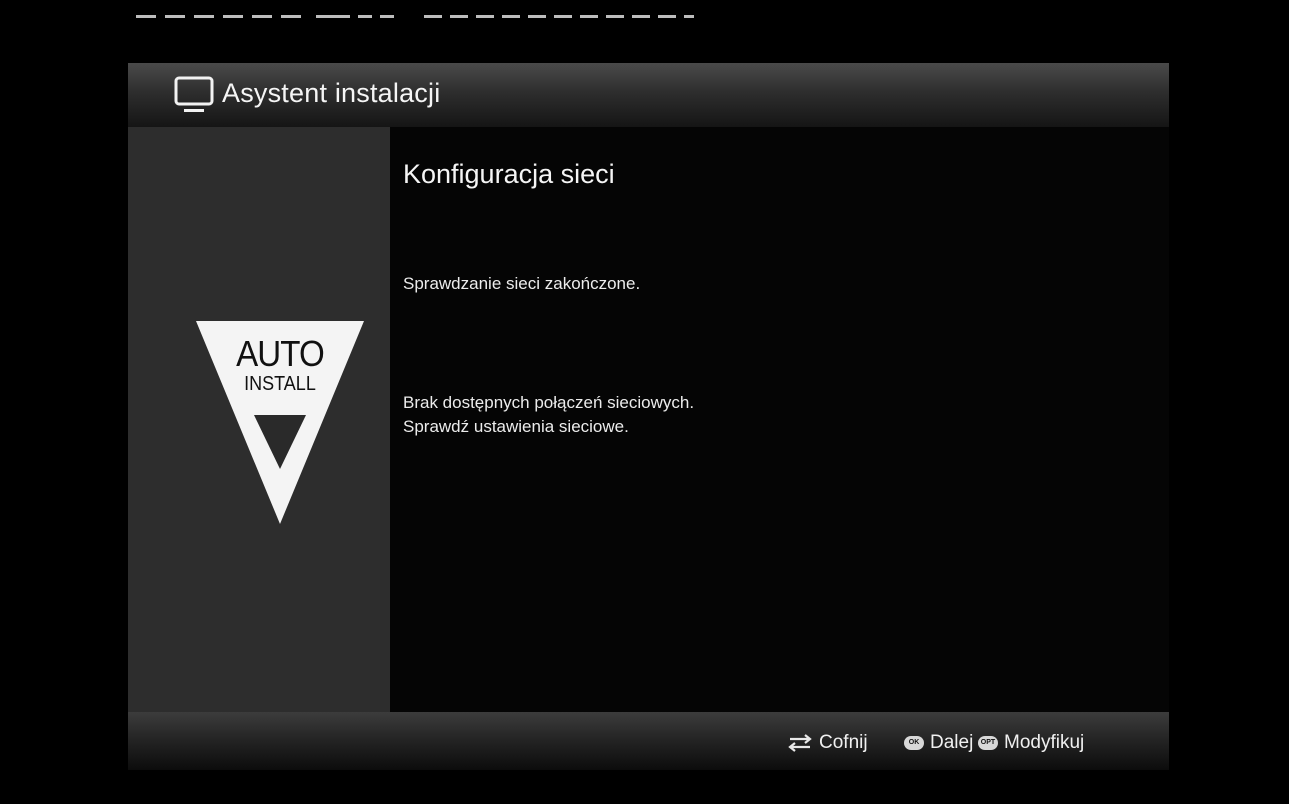 The height and width of the screenshot is (804, 1289). What do you see at coordinates (1044, 742) in the screenshot?
I see `modify-label: Modyfikuj` at bounding box center [1044, 742].